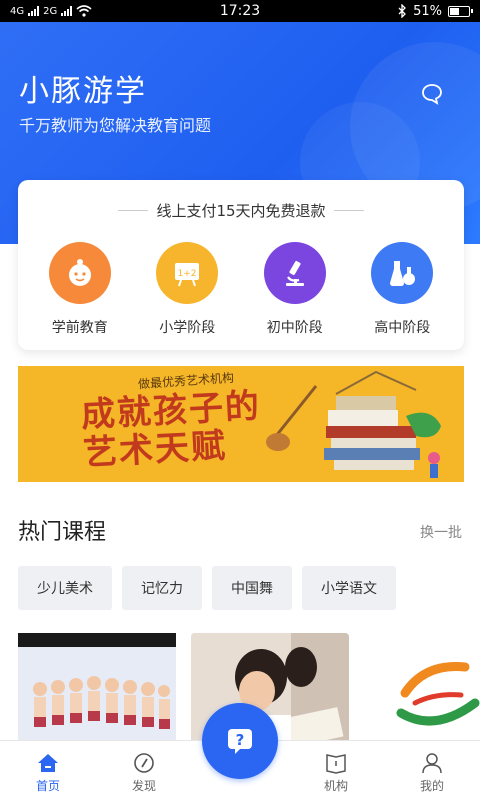  Describe the element at coordinates (65, 588) in the screenshot. I see `tag-item: 少儿美术` at that location.